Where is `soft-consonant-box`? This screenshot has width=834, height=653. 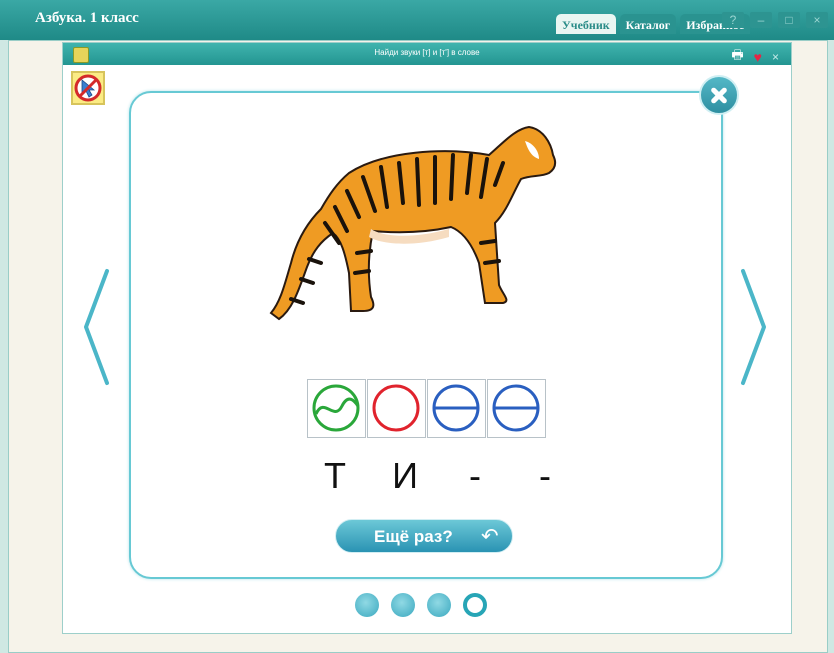
soft-consonant-box is located at coordinates (336, 408).